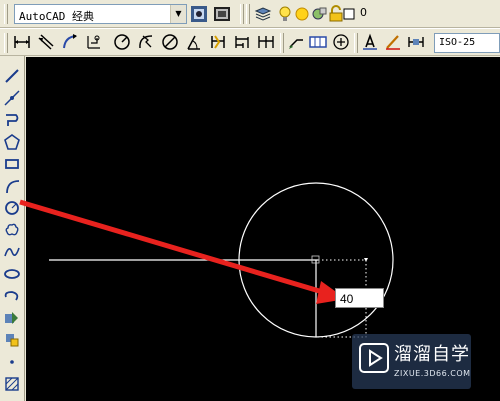  What do you see at coordinates (12, 340) in the screenshot?
I see `make-block-icon` at bounding box center [12, 340].